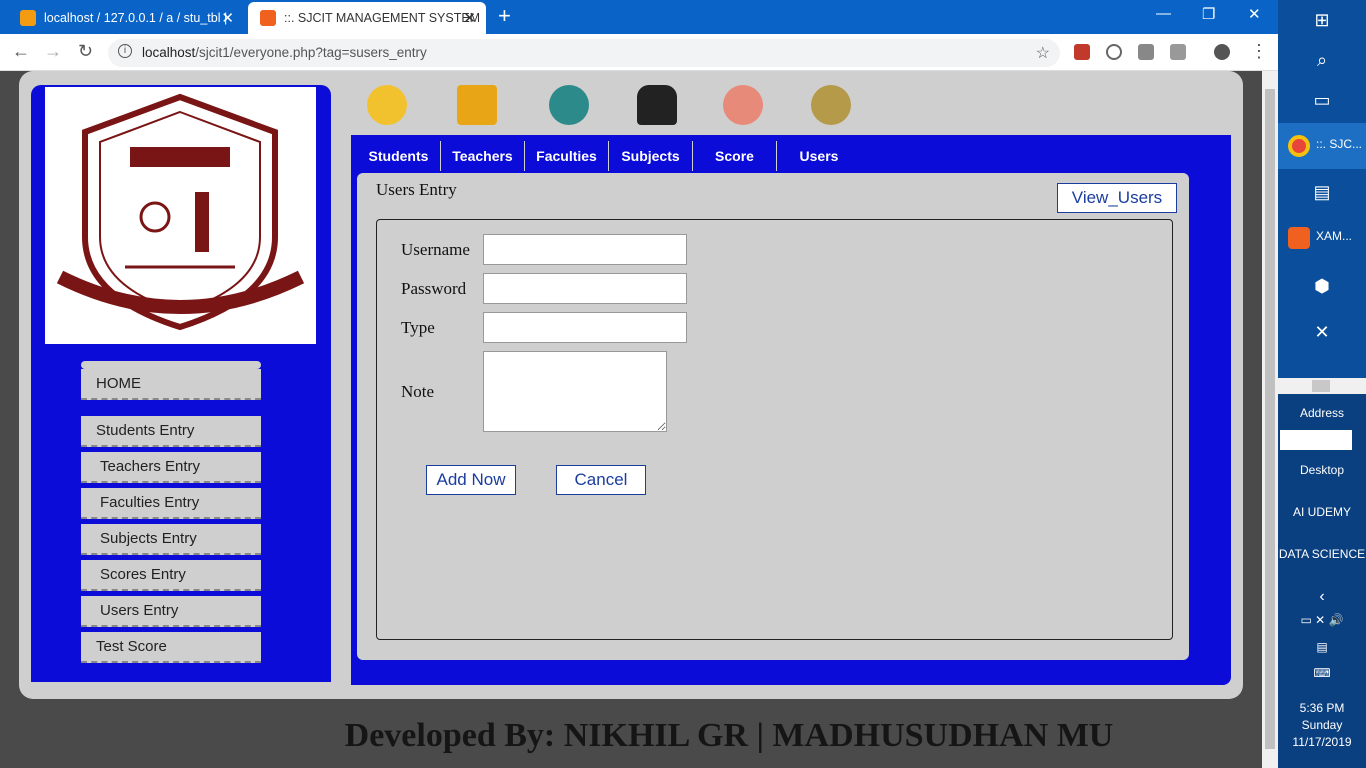  Describe the element at coordinates (171, 575) in the screenshot. I see `menu-scores-entry: Scores Entry` at that location.